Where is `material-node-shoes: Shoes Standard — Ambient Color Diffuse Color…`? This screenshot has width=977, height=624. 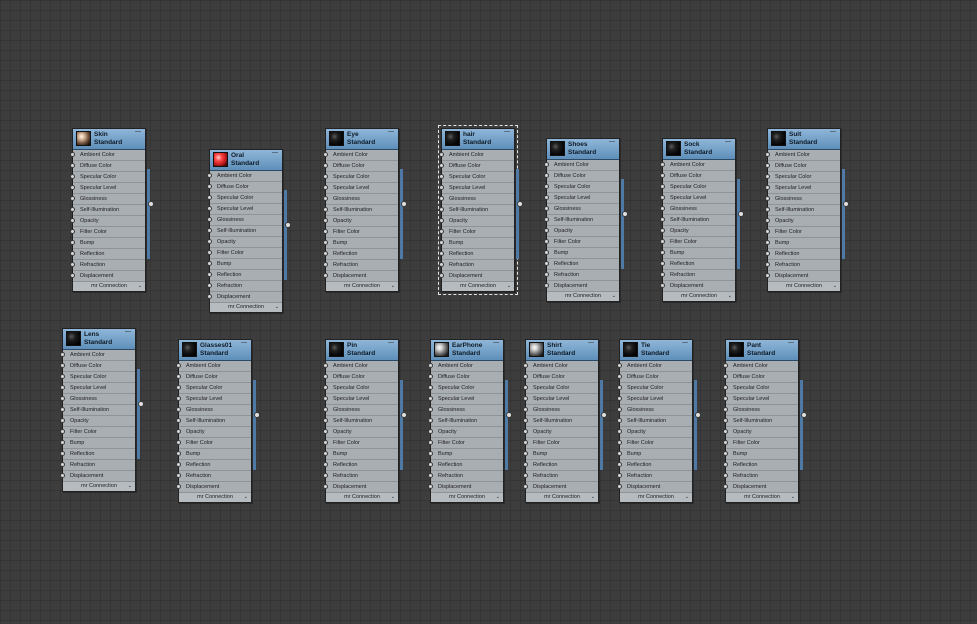 material-node-shoes: Shoes Standard — Ambient Color Diffuse Color… is located at coordinates (586, 220).